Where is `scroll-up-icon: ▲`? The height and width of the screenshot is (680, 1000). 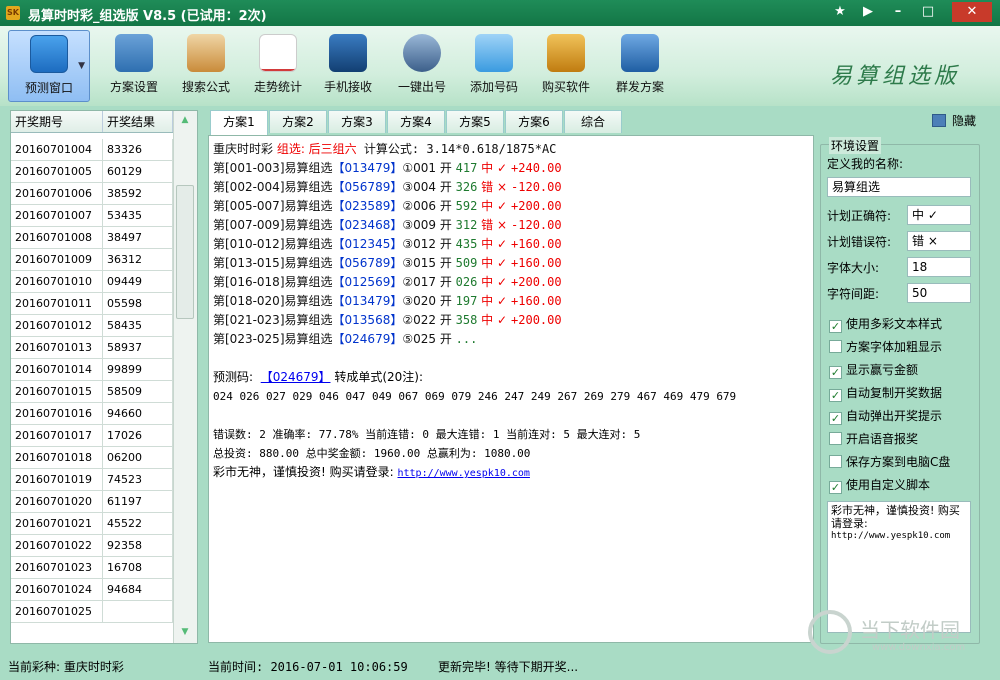
scroll-up-icon: ▲ is located at coordinates (185, 120).